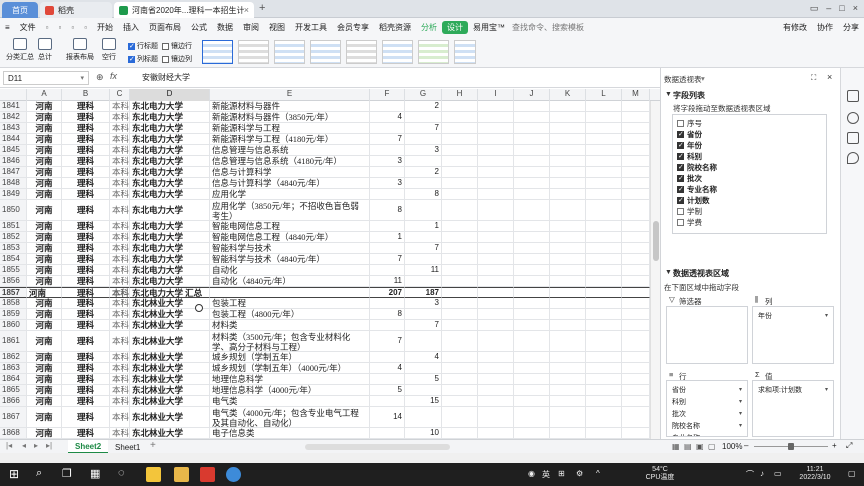 The height and width of the screenshot is (486, 864). What do you see at coordinates (852, 473) in the screenshot?
I see `notification-icon: ▢` at bounding box center [852, 473].